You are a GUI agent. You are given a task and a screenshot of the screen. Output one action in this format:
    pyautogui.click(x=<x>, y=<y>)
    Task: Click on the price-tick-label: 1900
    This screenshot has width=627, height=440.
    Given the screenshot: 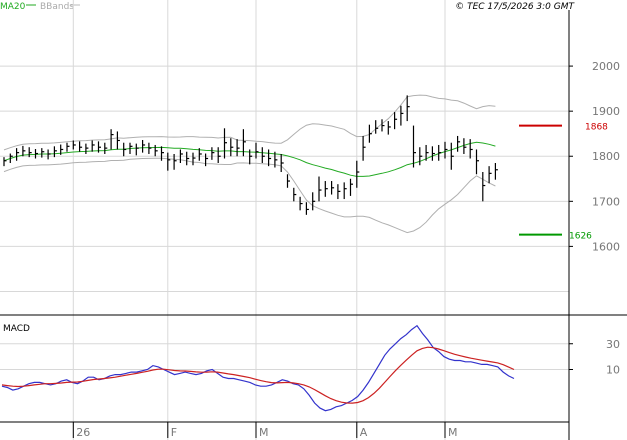 What is the action you would take?
    pyautogui.click(x=606, y=111)
    